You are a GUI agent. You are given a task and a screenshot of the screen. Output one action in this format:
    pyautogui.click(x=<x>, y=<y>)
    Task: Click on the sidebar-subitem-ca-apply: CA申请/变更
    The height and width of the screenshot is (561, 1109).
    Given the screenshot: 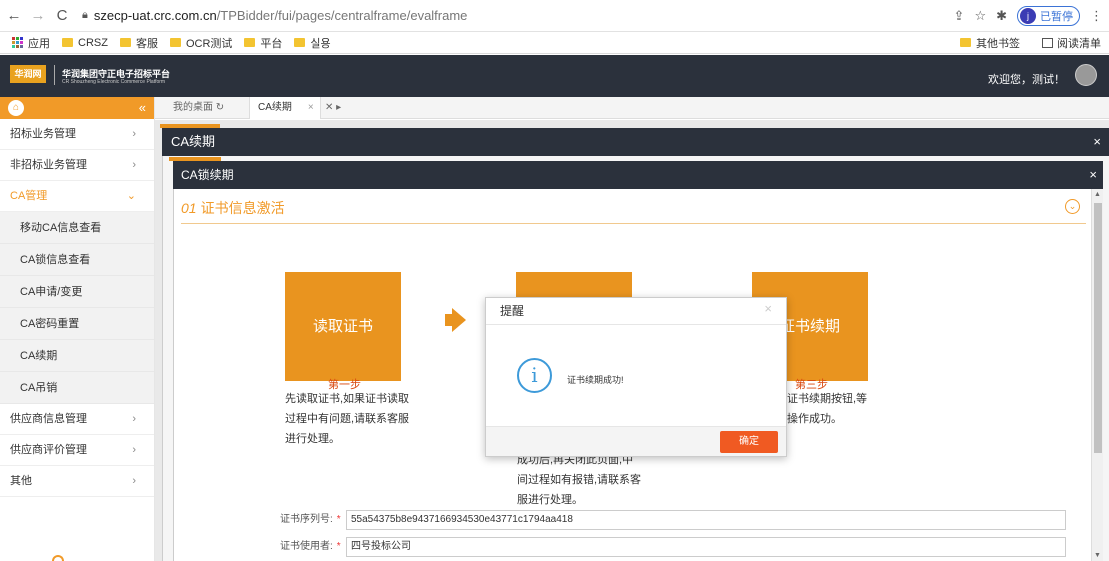 What is the action you would take?
    pyautogui.click(x=77, y=292)
    